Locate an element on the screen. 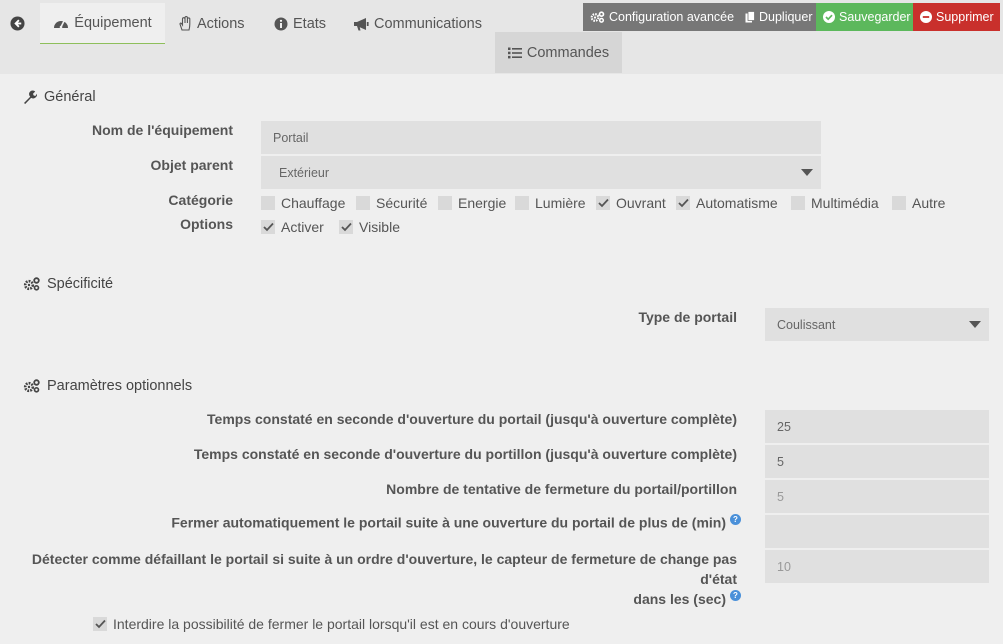 This screenshot has width=1003, height=644. category-autre: Autre is located at coordinates (918, 203).